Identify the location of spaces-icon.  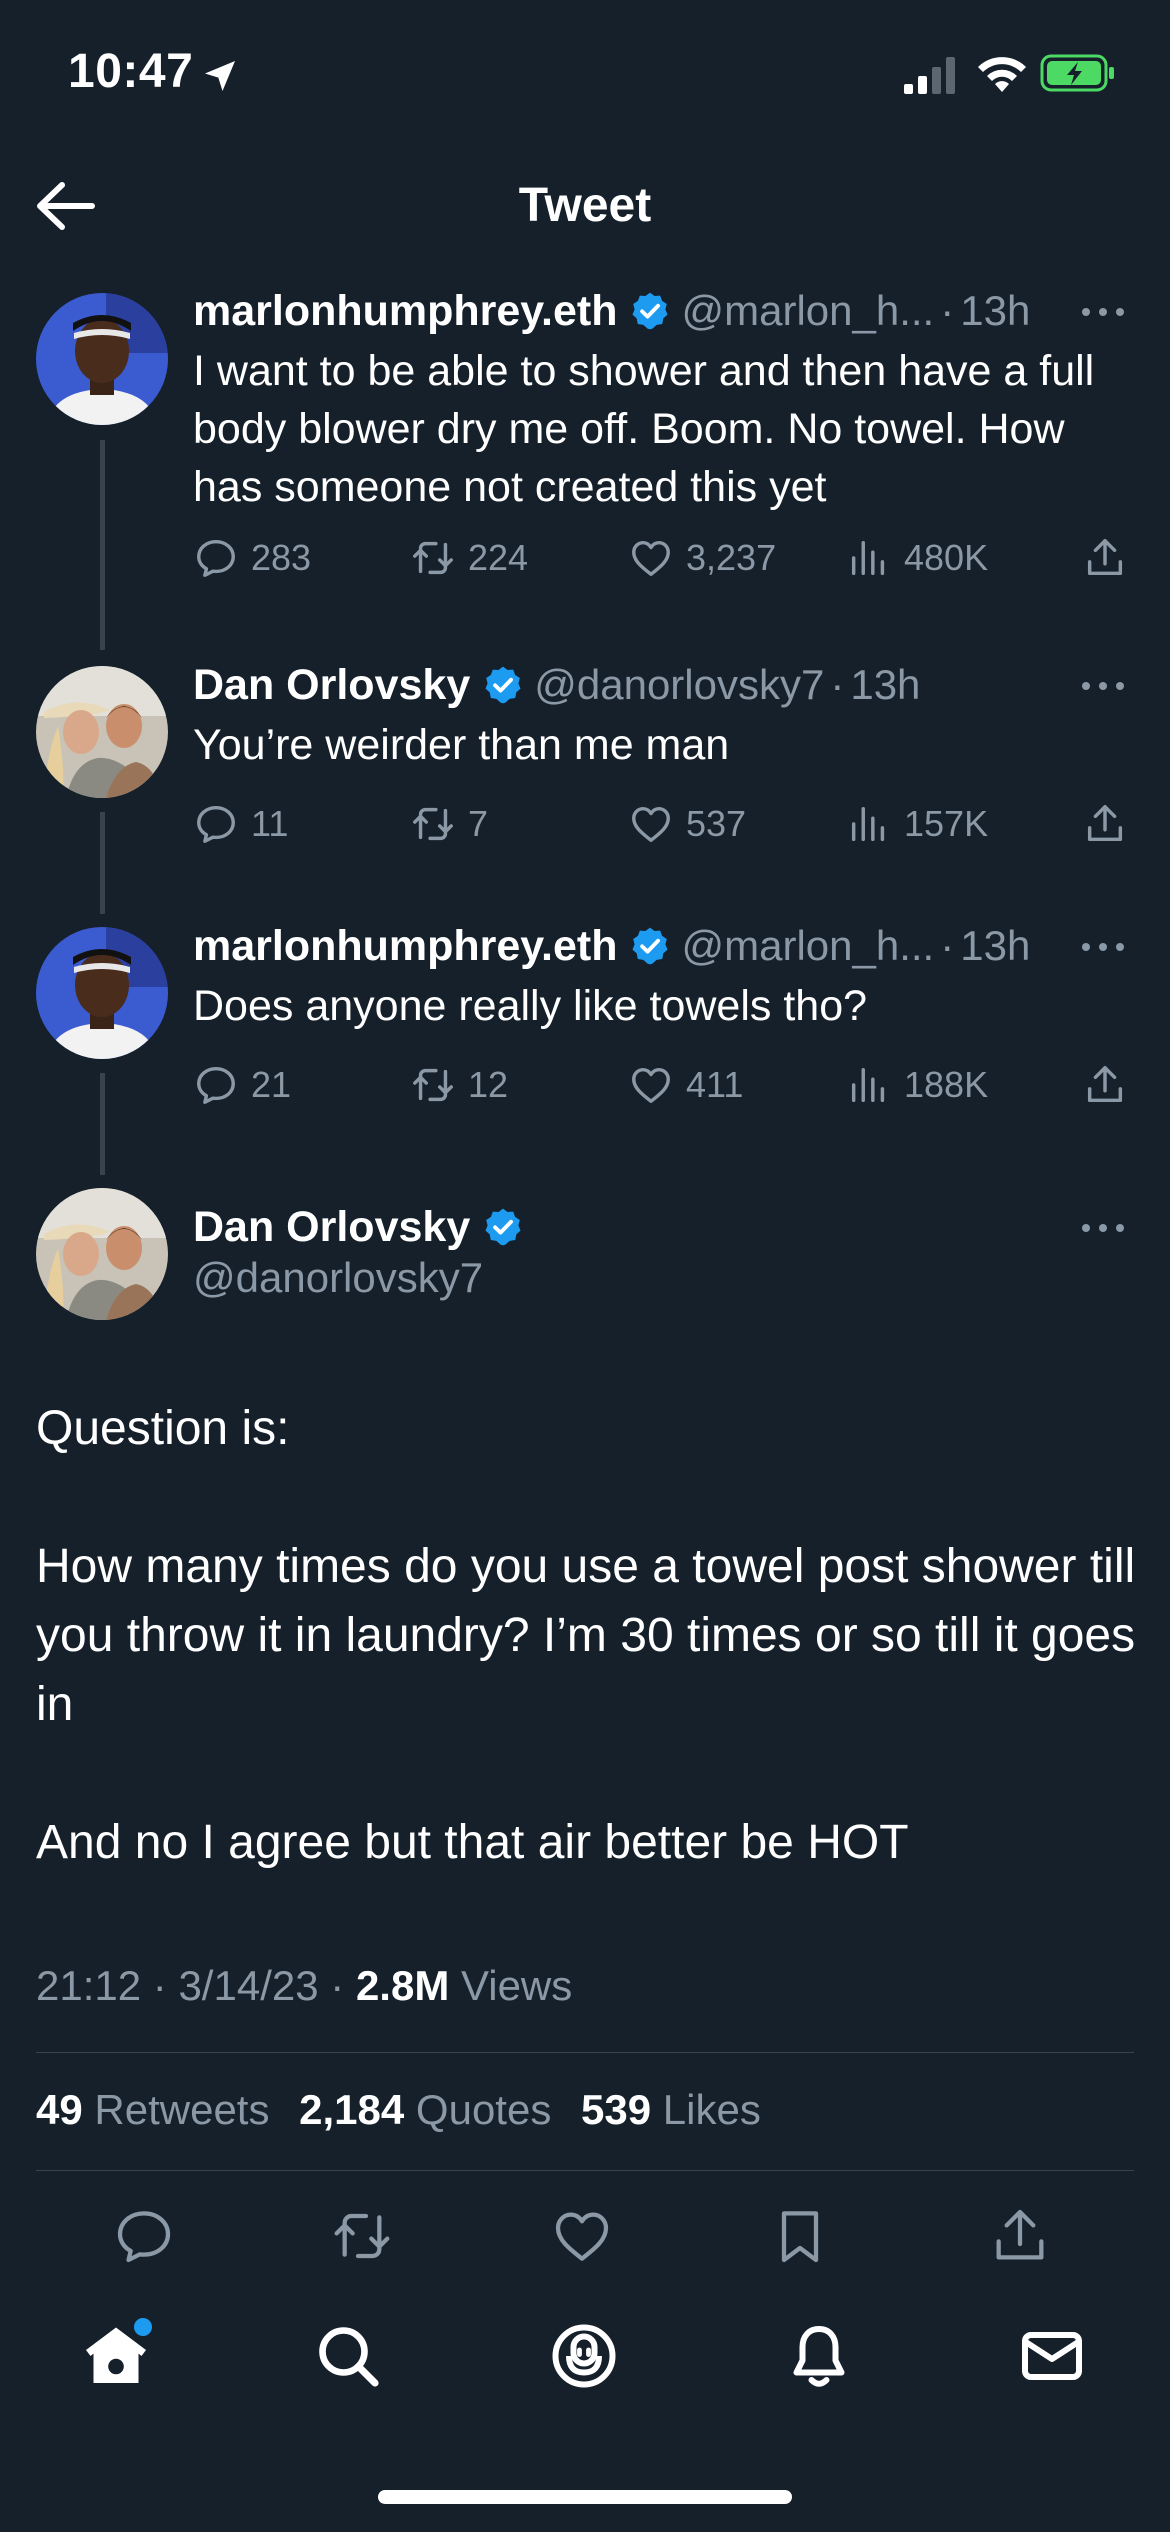
(584, 2356).